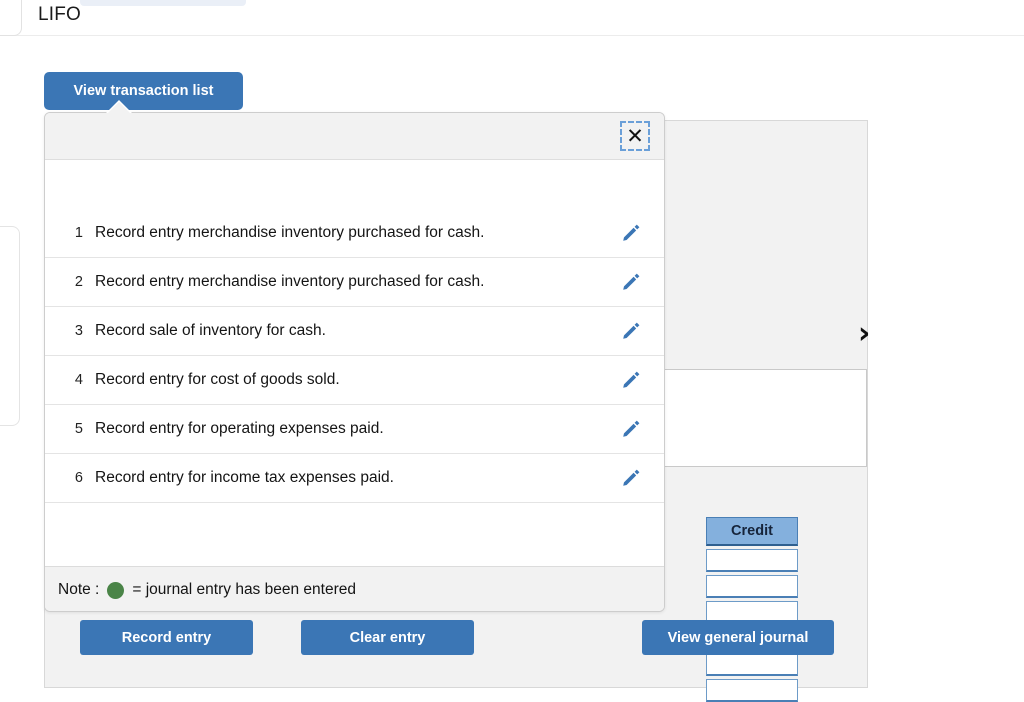 This screenshot has height=702, width=1024. I want to click on list-item-number: 6, so click(78, 478).